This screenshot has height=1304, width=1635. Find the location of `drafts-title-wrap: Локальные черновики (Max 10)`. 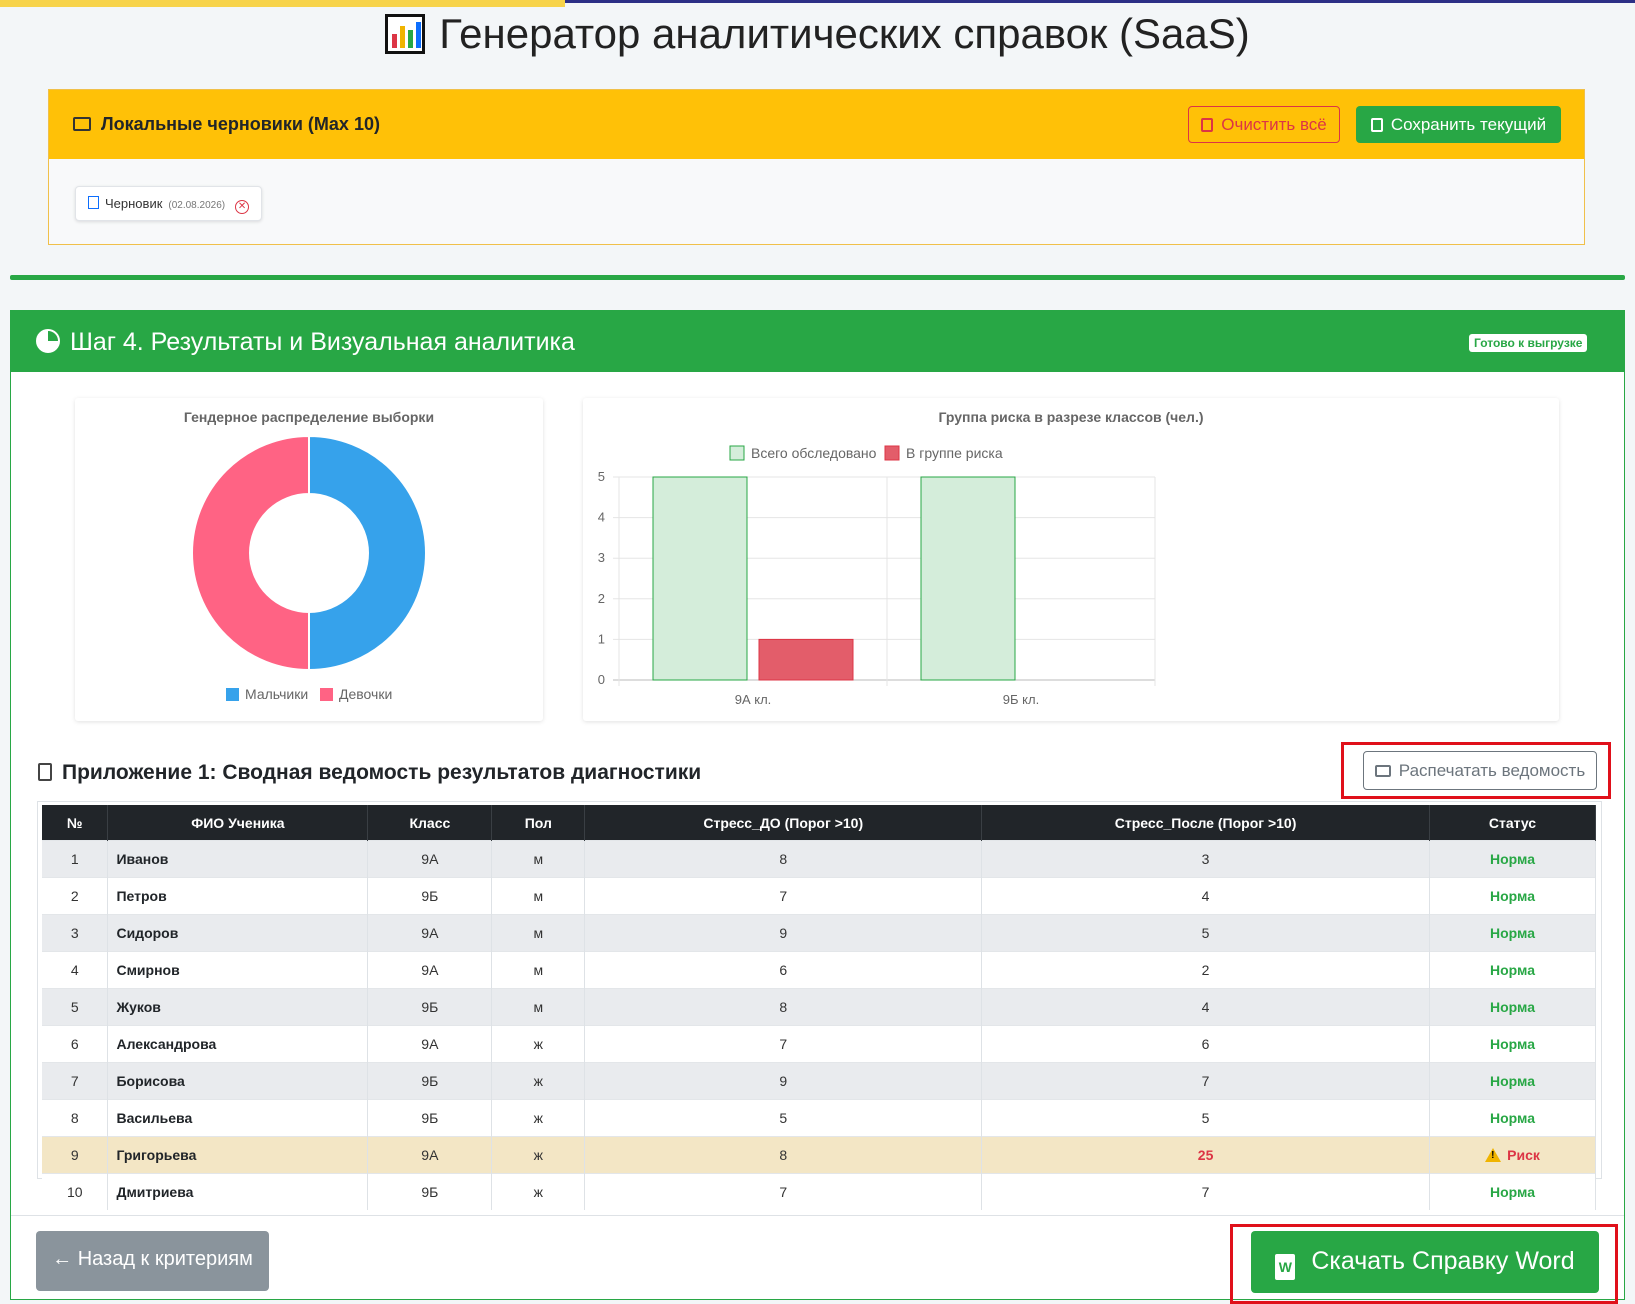

drafts-title-wrap: Локальные черновики (Max 10) is located at coordinates (226, 124).